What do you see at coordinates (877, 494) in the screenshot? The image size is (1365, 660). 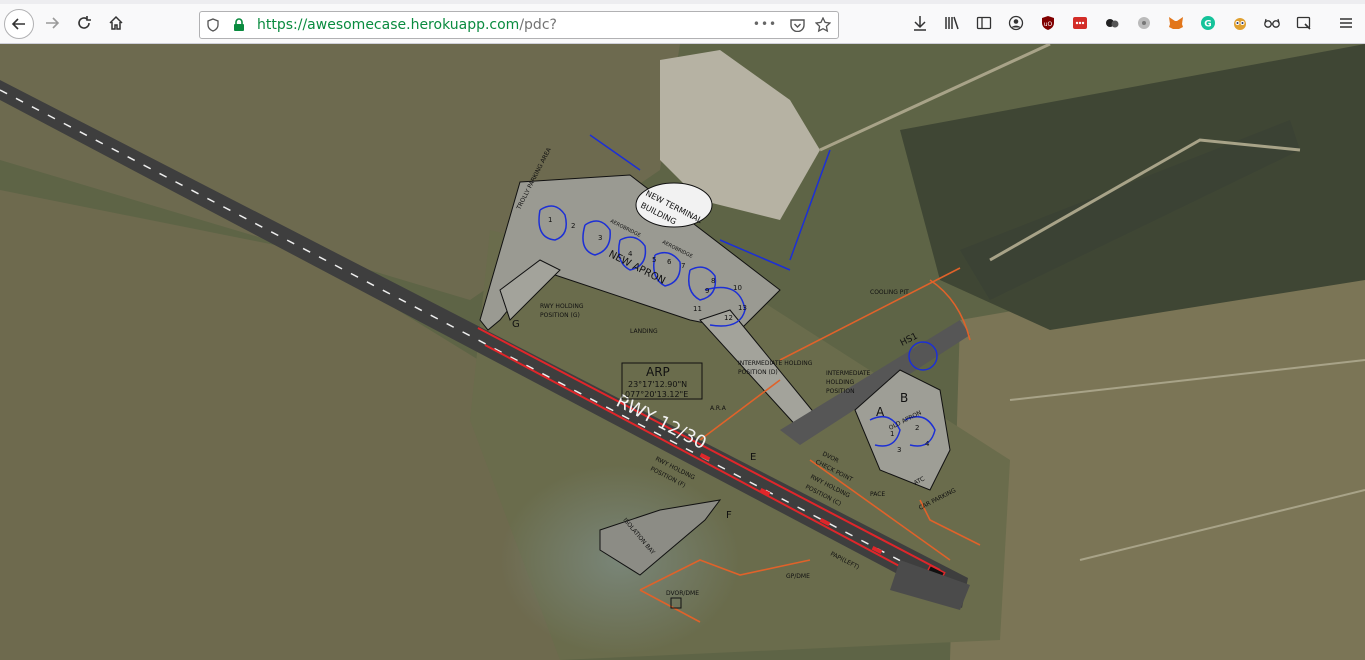 I see `pace-label: PACE` at bounding box center [877, 494].